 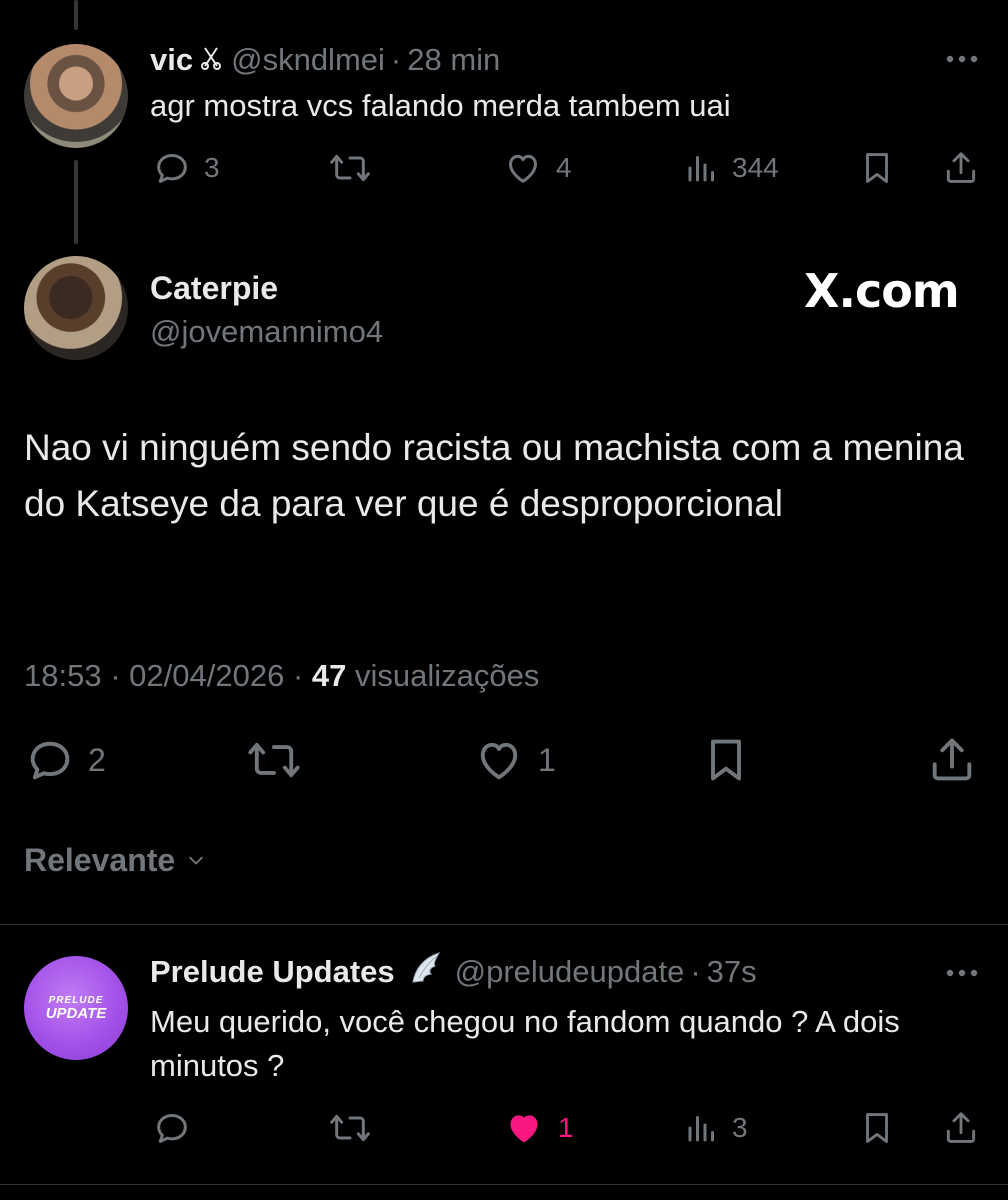 What do you see at coordinates (212, 167) in the screenshot?
I see `reply-count: 3` at bounding box center [212, 167].